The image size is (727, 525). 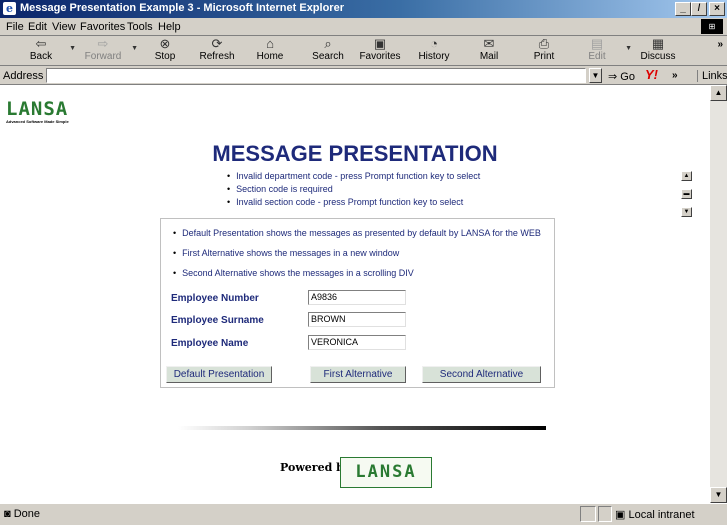 I want to click on security-zone-label: Local intranet, so click(x=661, y=515).